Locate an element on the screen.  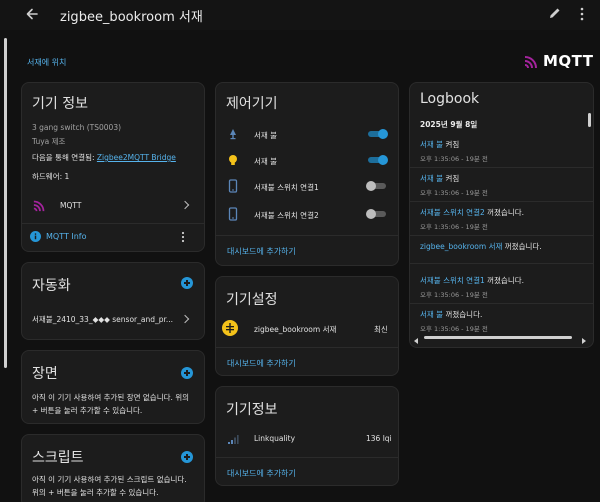
control-row: 서재불 스위치 연결1 is located at coordinates (307, 186).